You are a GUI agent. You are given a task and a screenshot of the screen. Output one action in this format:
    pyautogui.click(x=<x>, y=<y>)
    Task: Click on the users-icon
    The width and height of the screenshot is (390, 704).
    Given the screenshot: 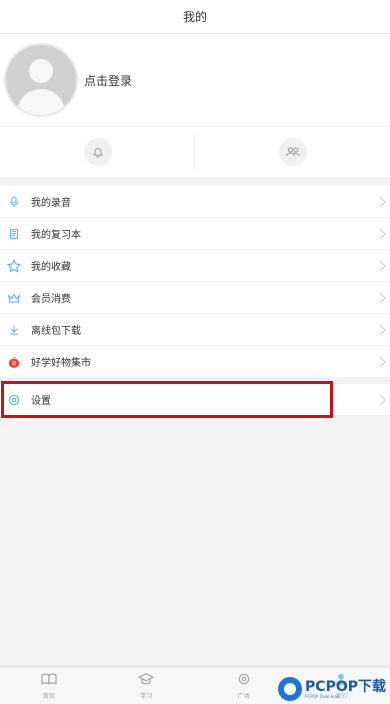 What is the action you would take?
    pyautogui.click(x=292, y=152)
    